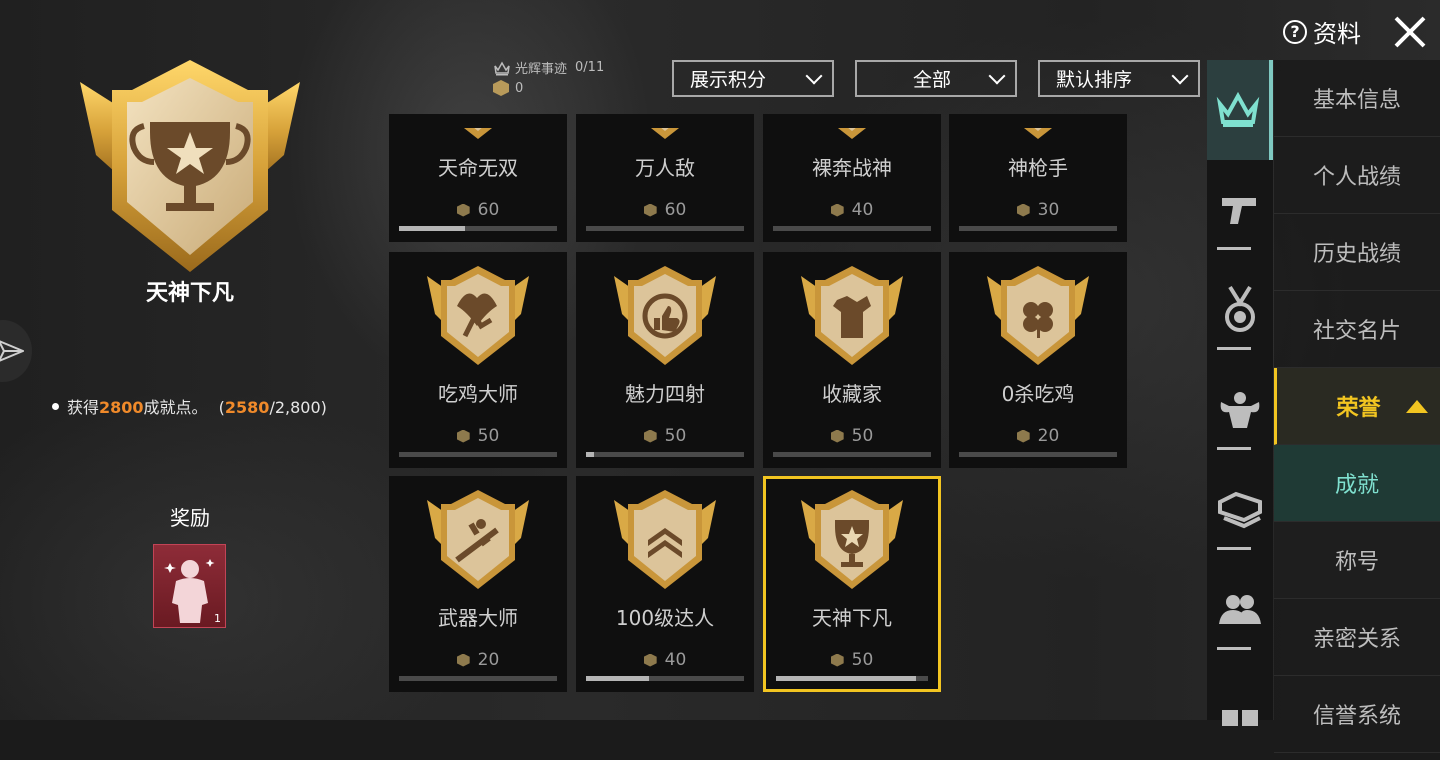  I want to click on achievement-name: 裸奔战神, so click(852, 168).